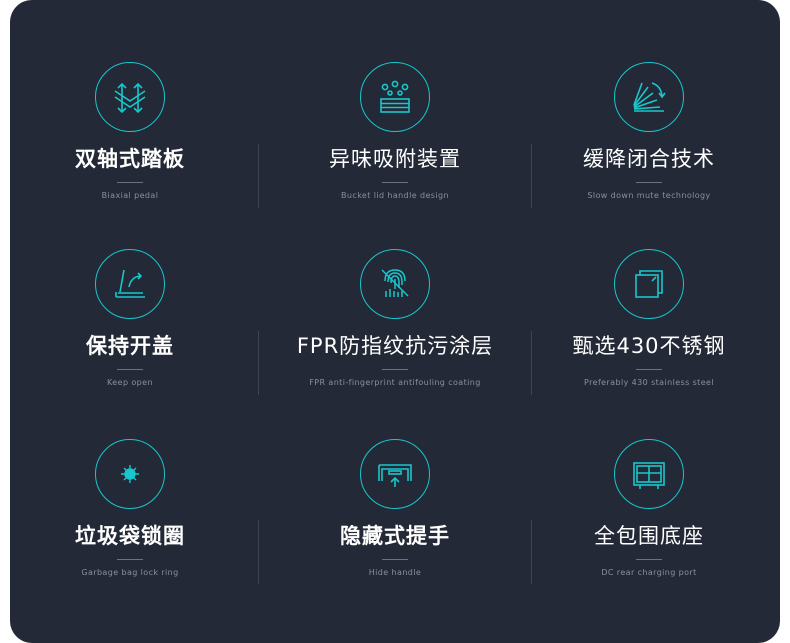 This screenshot has width=790, height=643. I want to click on slow-close-icon, so click(649, 97).